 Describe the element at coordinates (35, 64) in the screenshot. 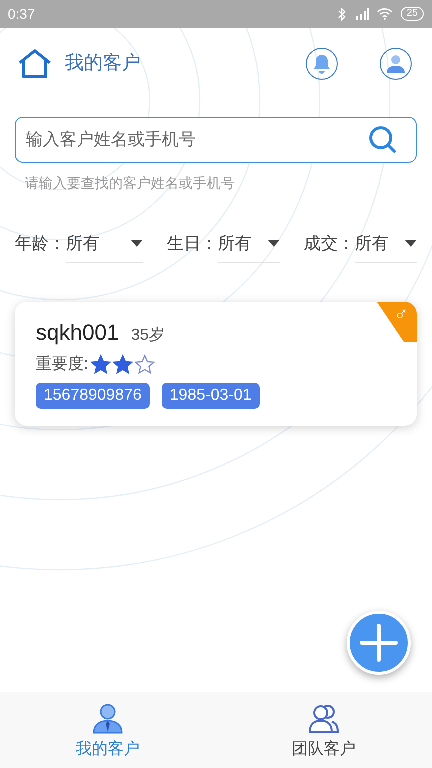

I see `home-icon` at that location.